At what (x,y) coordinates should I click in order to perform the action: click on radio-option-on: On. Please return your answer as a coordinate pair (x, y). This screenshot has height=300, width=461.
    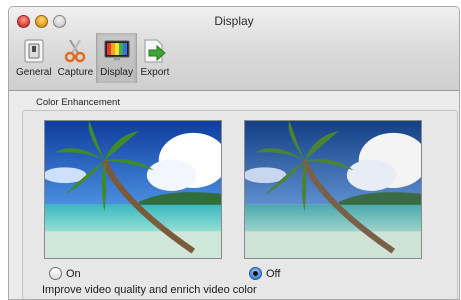
    Looking at the image, I should click on (65, 273).